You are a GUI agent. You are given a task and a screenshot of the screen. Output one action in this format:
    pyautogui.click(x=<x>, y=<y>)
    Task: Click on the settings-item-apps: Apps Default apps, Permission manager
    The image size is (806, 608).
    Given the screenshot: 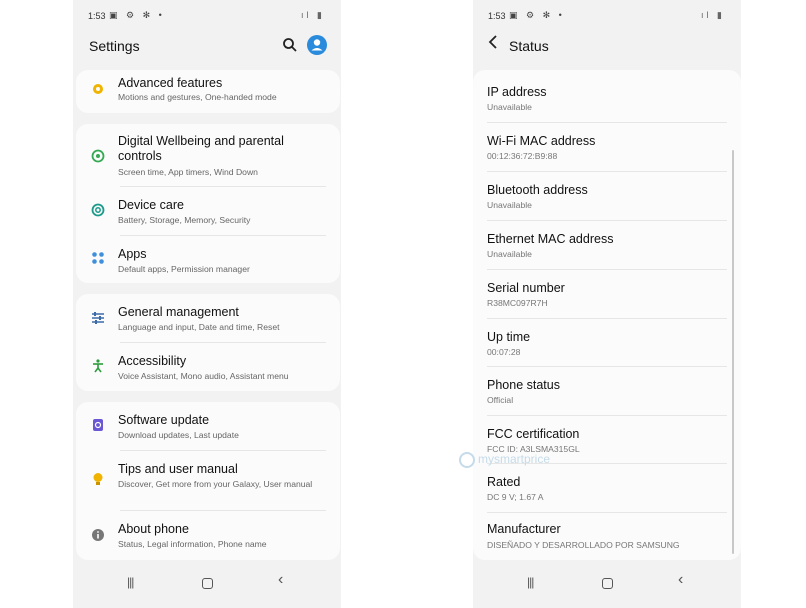 What is the action you would take?
    pyautogui.click(x=208, y=259)
    